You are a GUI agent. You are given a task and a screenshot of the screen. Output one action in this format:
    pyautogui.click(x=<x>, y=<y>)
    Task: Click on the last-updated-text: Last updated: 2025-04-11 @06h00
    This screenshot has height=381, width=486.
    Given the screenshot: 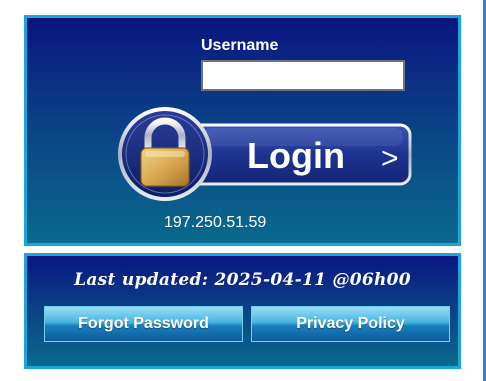 What is the action you would take?
    pyautogui.click(x=242, y=280)
    